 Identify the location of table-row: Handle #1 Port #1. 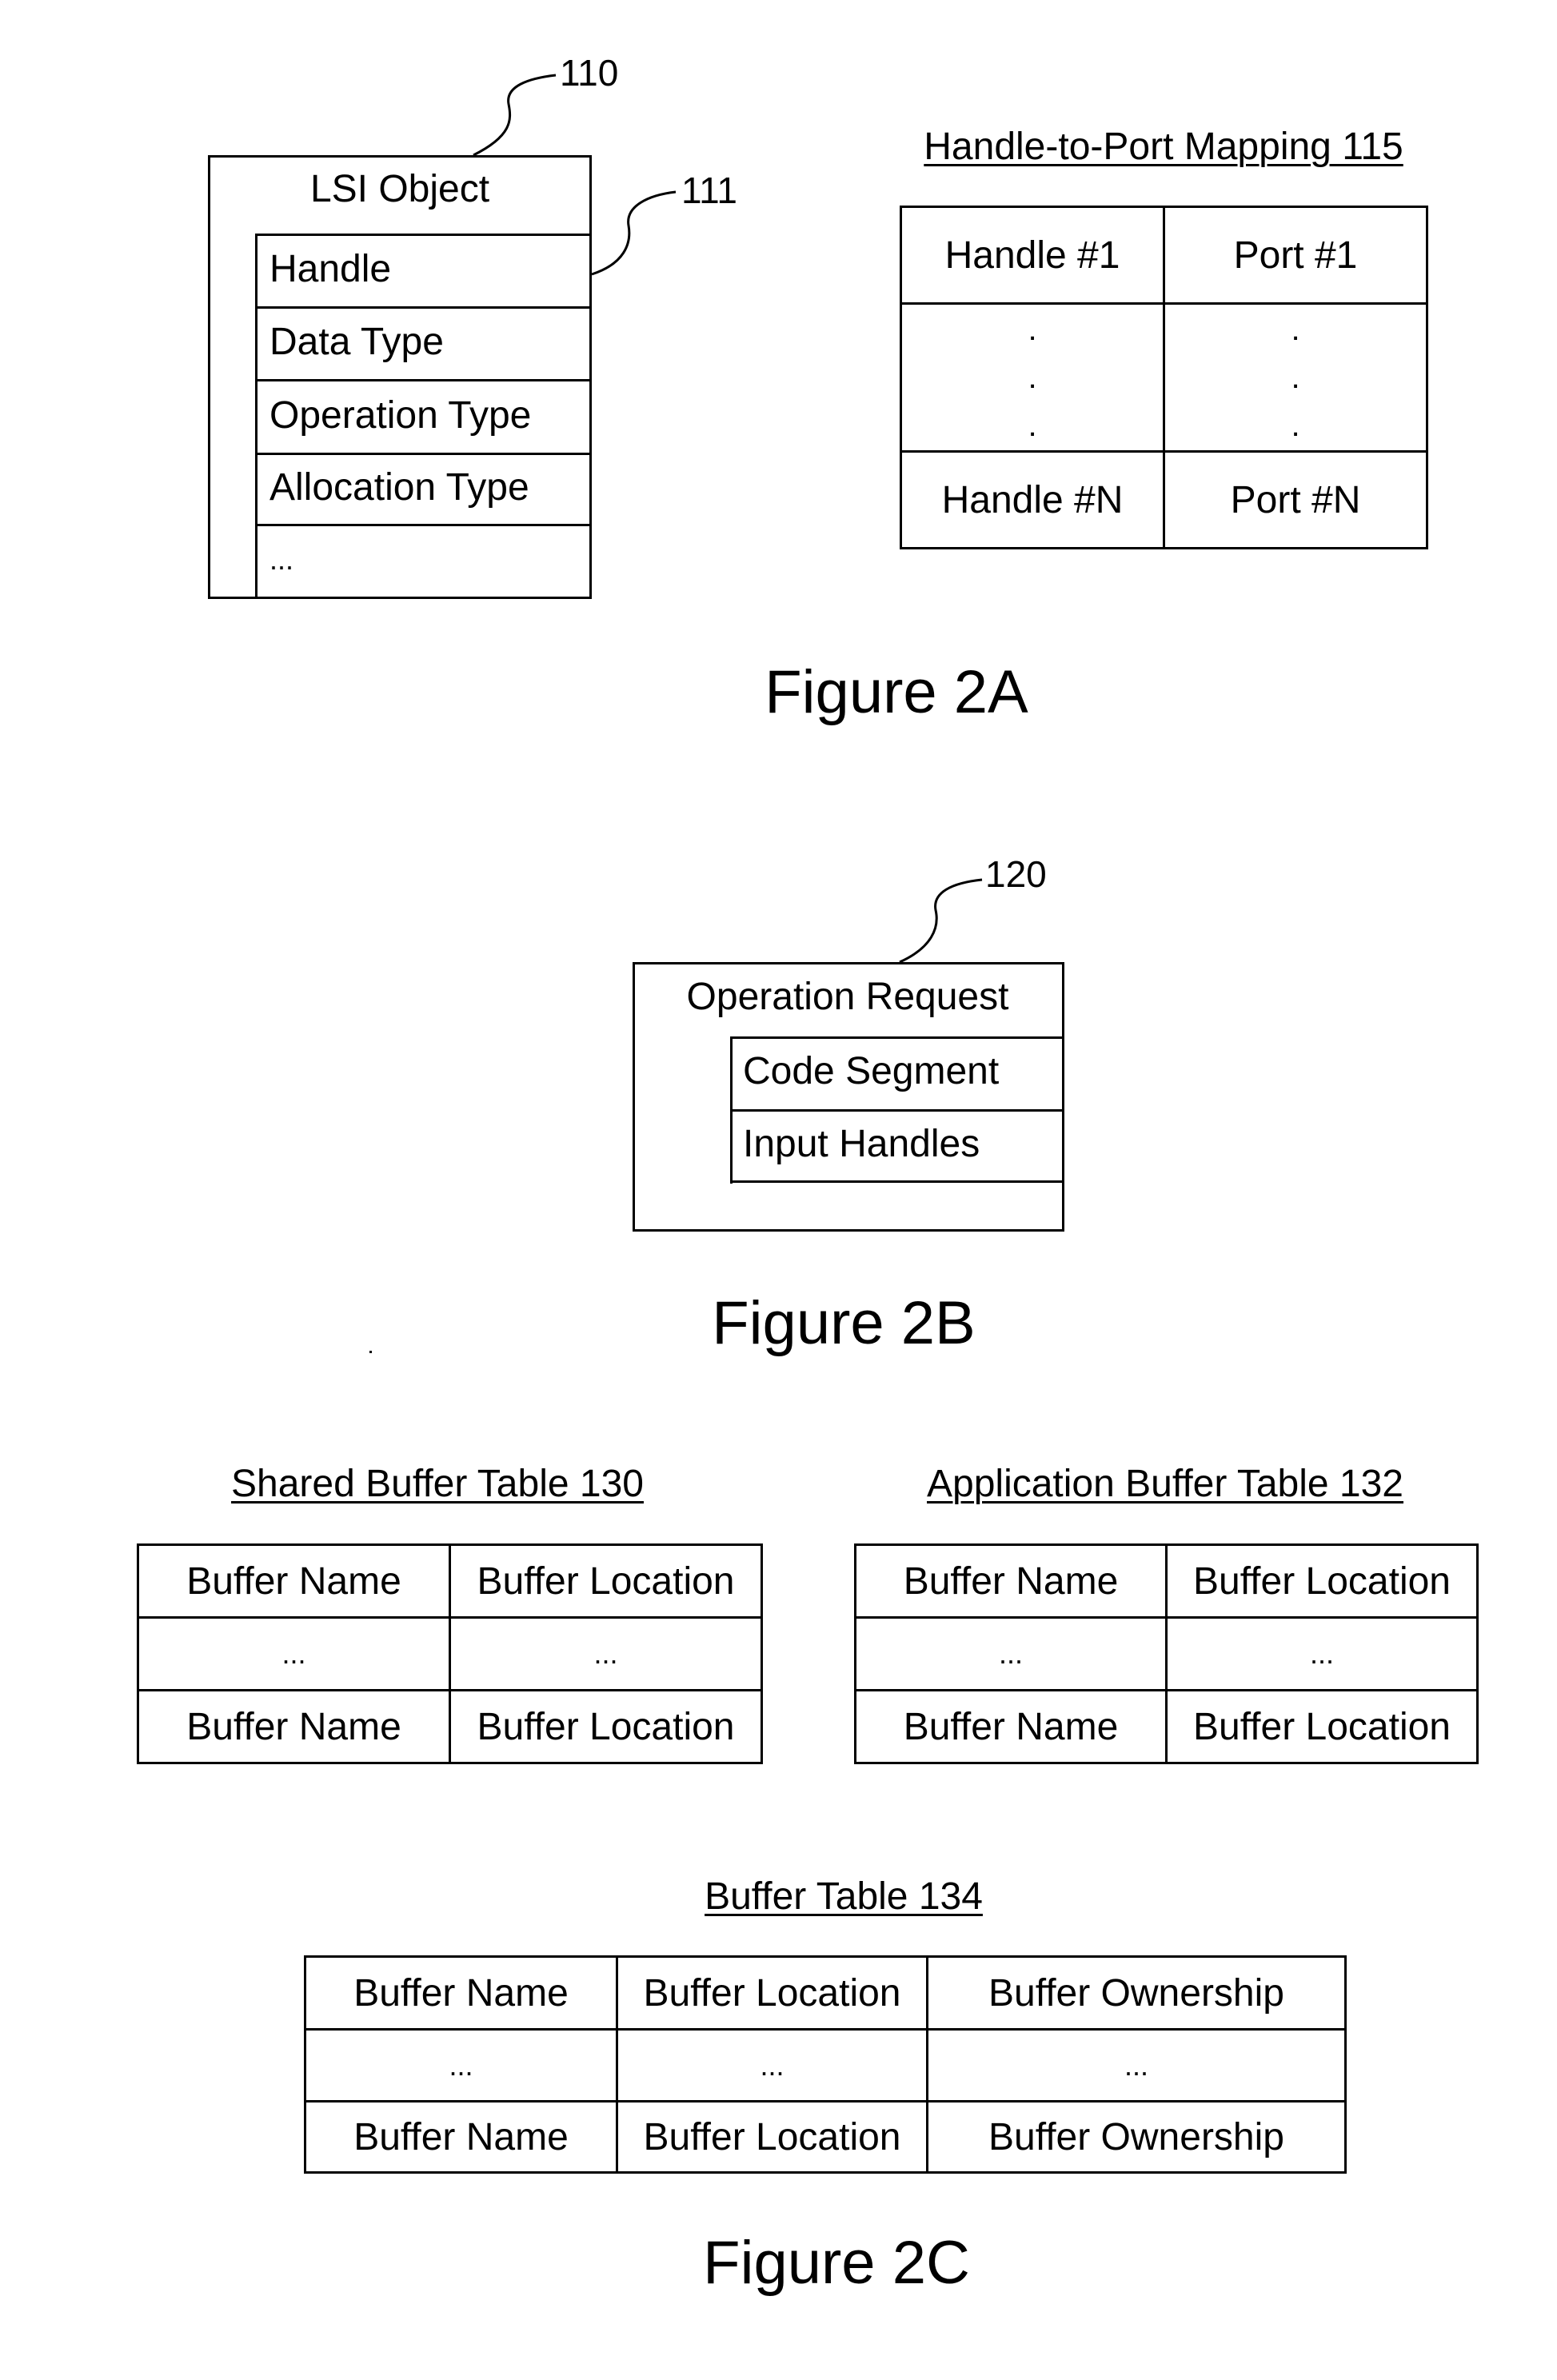
(1164, 255).